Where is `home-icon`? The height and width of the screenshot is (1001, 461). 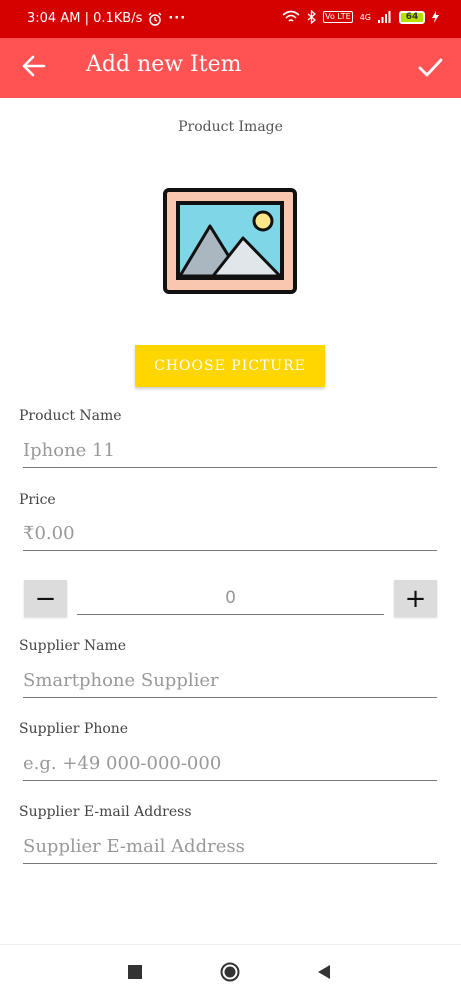 home-icon is located at coordinates (230, 972).